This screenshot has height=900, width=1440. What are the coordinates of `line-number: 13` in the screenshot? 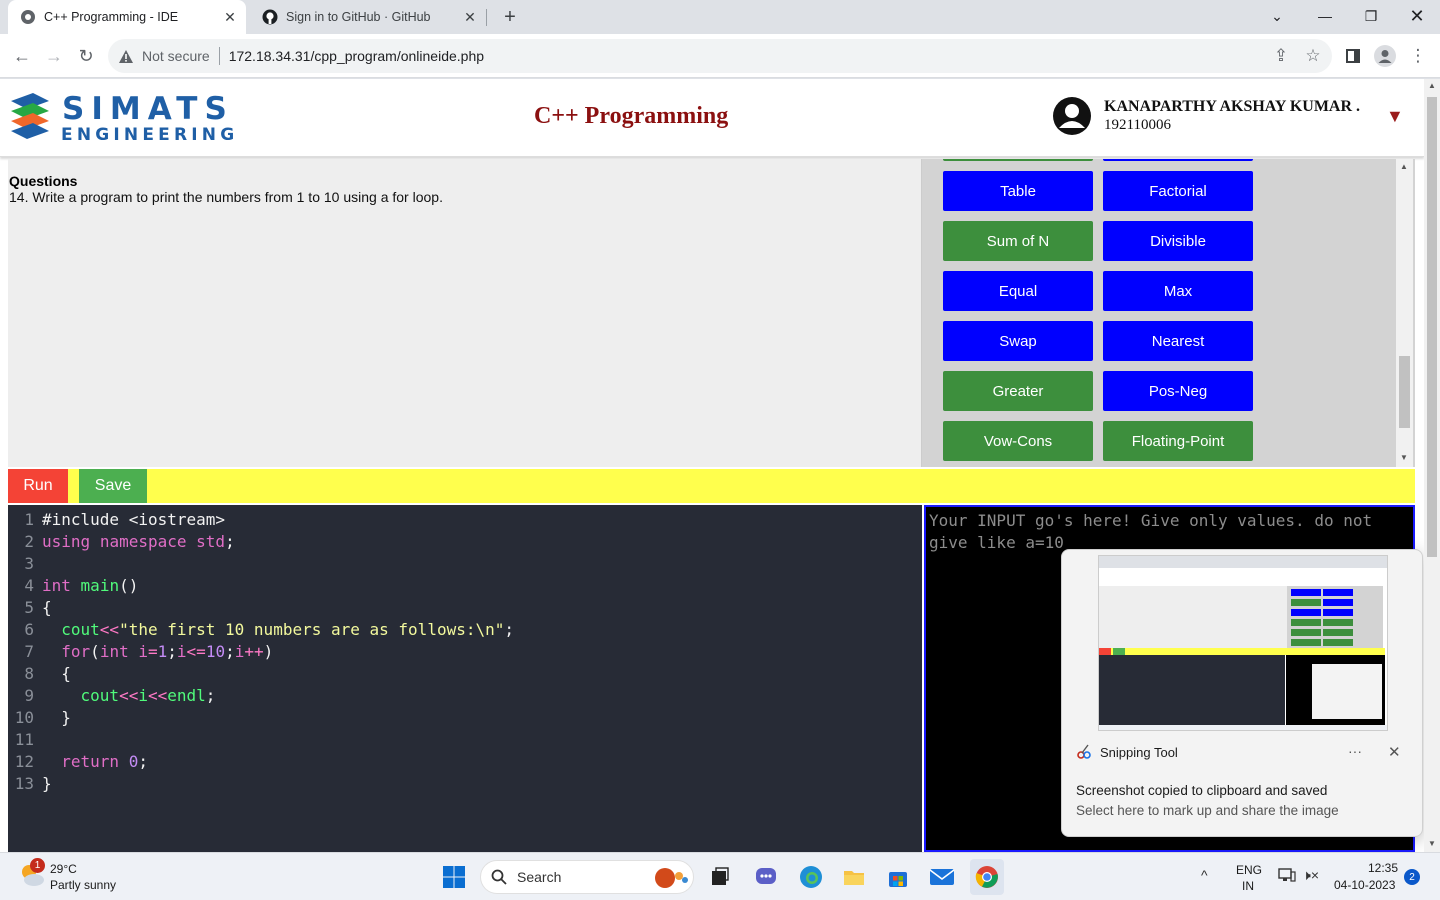 It's located at (24, 783).